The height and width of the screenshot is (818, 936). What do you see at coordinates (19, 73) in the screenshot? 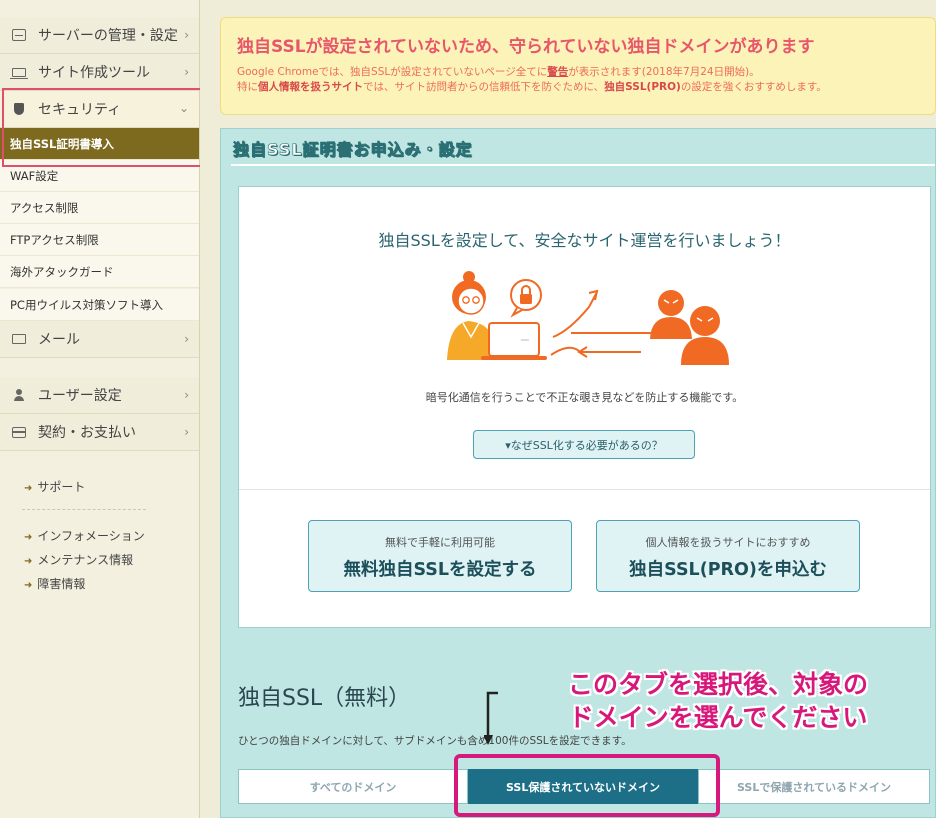
I see `laptop-icon` at bounding box center [19, 73].